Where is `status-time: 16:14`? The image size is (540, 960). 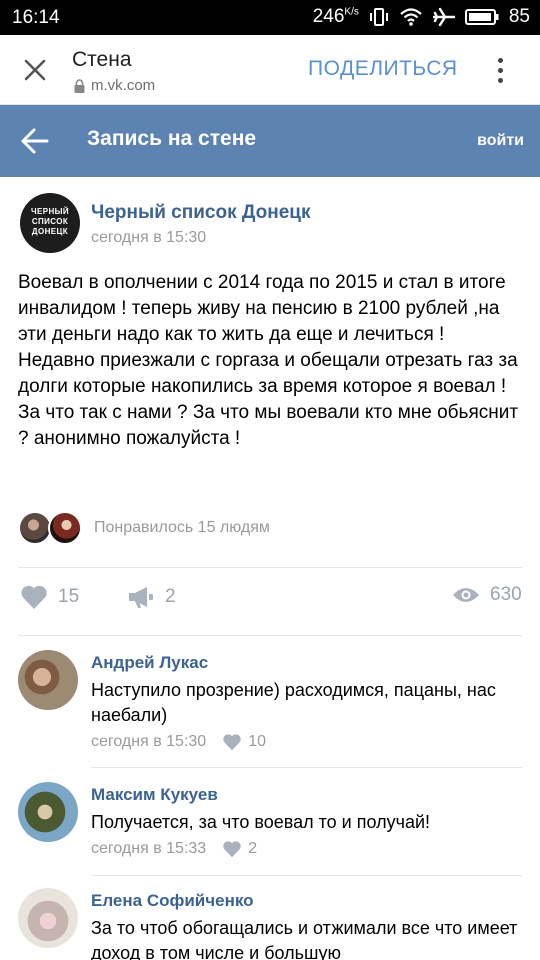 status-time: 16:14 is located at coordinates (36, 17).